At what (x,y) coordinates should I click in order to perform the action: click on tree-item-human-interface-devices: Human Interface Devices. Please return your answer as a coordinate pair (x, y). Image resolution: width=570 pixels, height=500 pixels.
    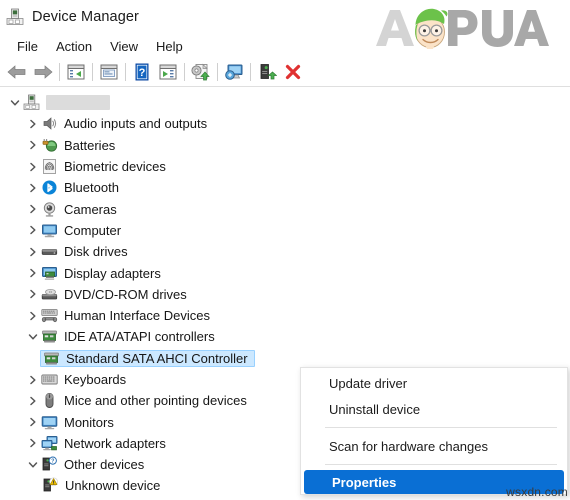
    Looking at the image, I should click on (285, 315).